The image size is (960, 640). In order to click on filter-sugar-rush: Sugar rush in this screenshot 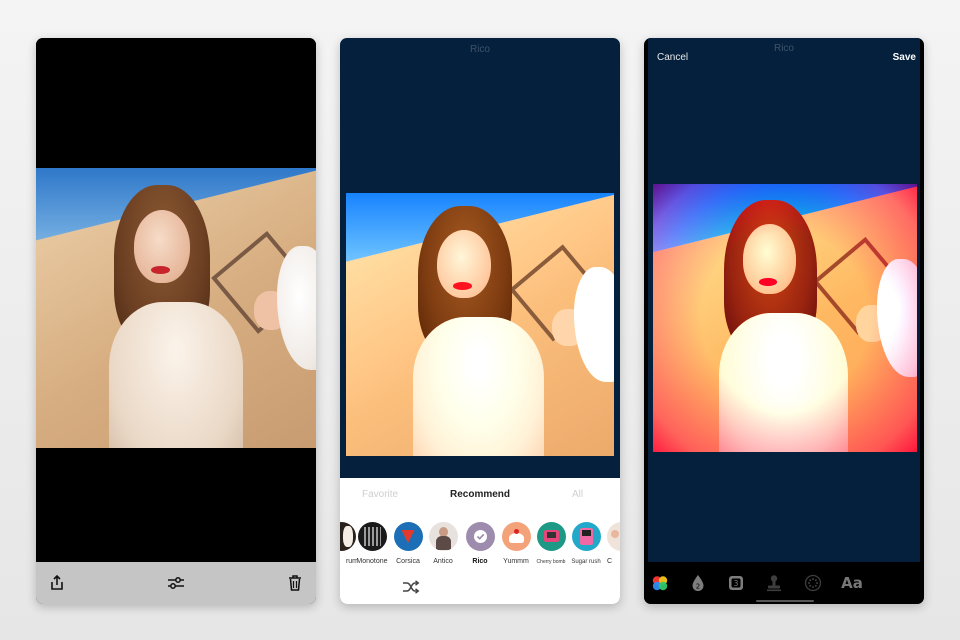, I will do `click(586, 543)`.